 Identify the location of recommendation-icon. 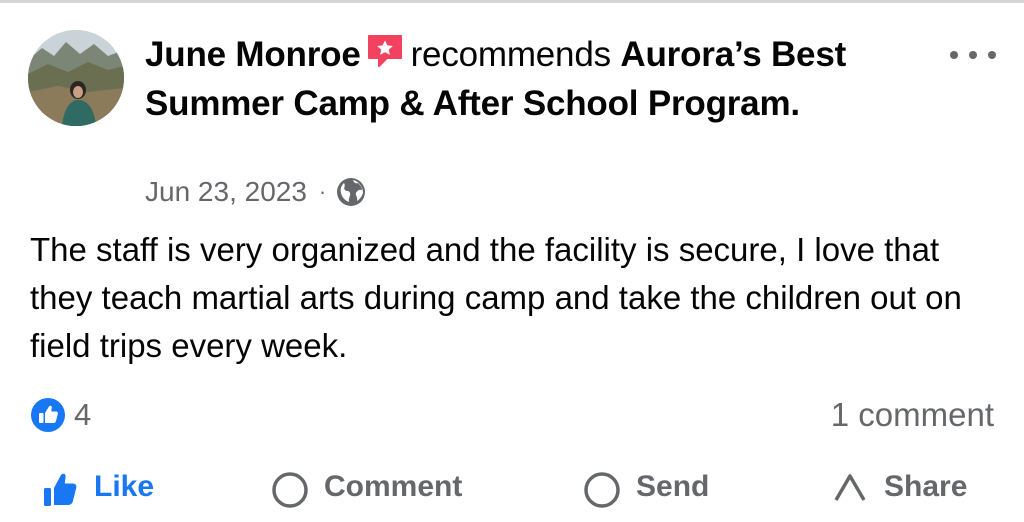
(384, 51).